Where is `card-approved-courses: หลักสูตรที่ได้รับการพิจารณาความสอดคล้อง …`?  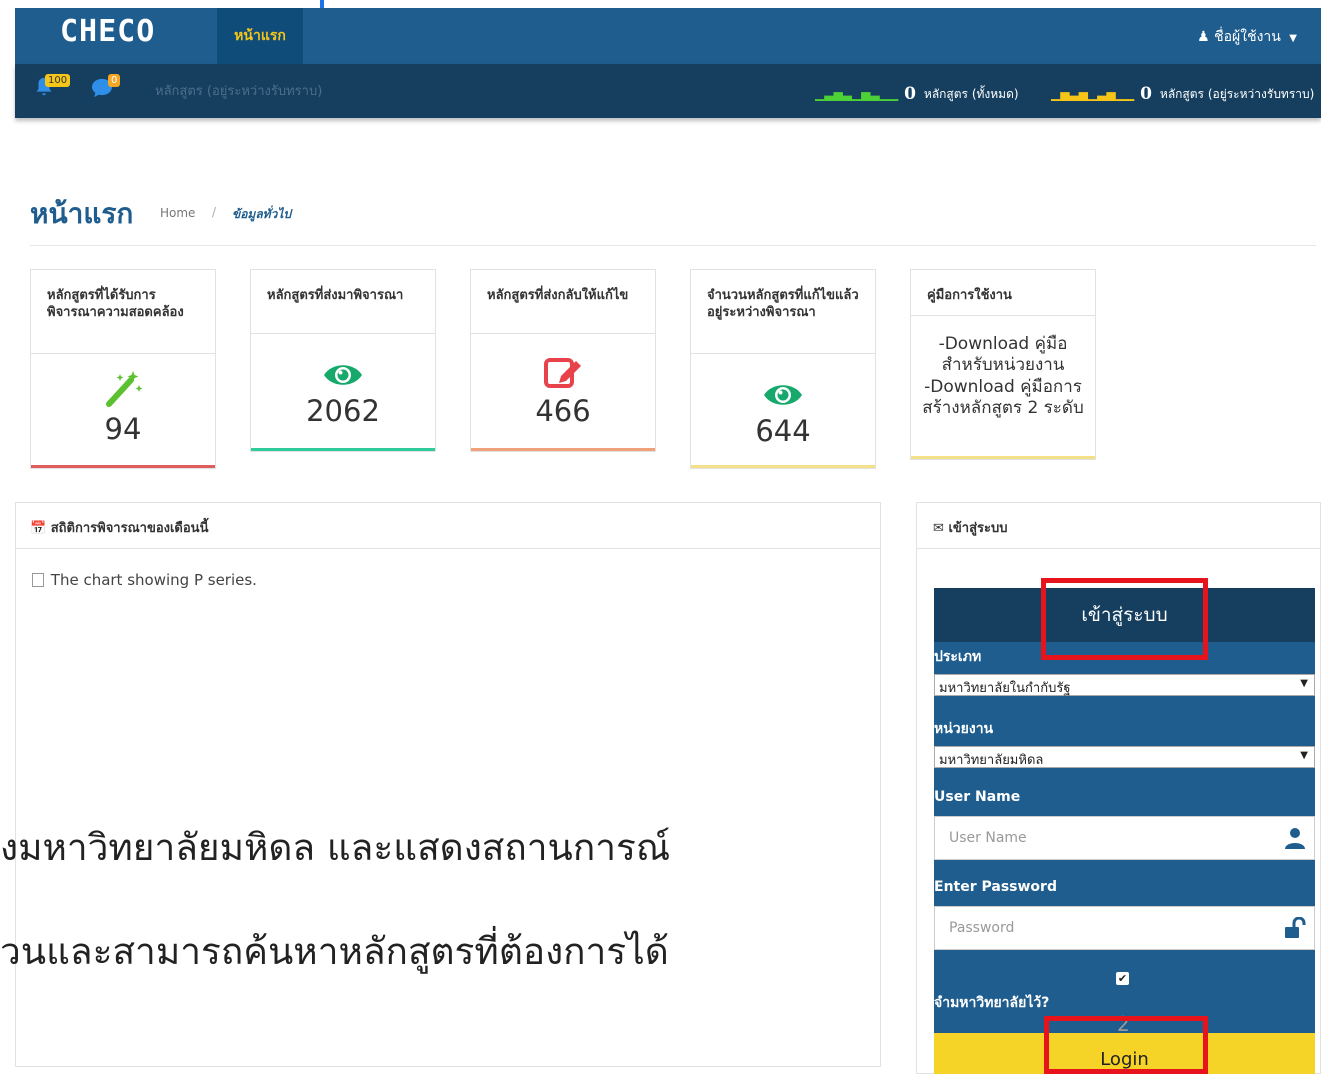
card-approved-courses: หลักสูตรที่ได้รับการพิจารณาความสอดคล้อง … is located at coordinates (123, 369).